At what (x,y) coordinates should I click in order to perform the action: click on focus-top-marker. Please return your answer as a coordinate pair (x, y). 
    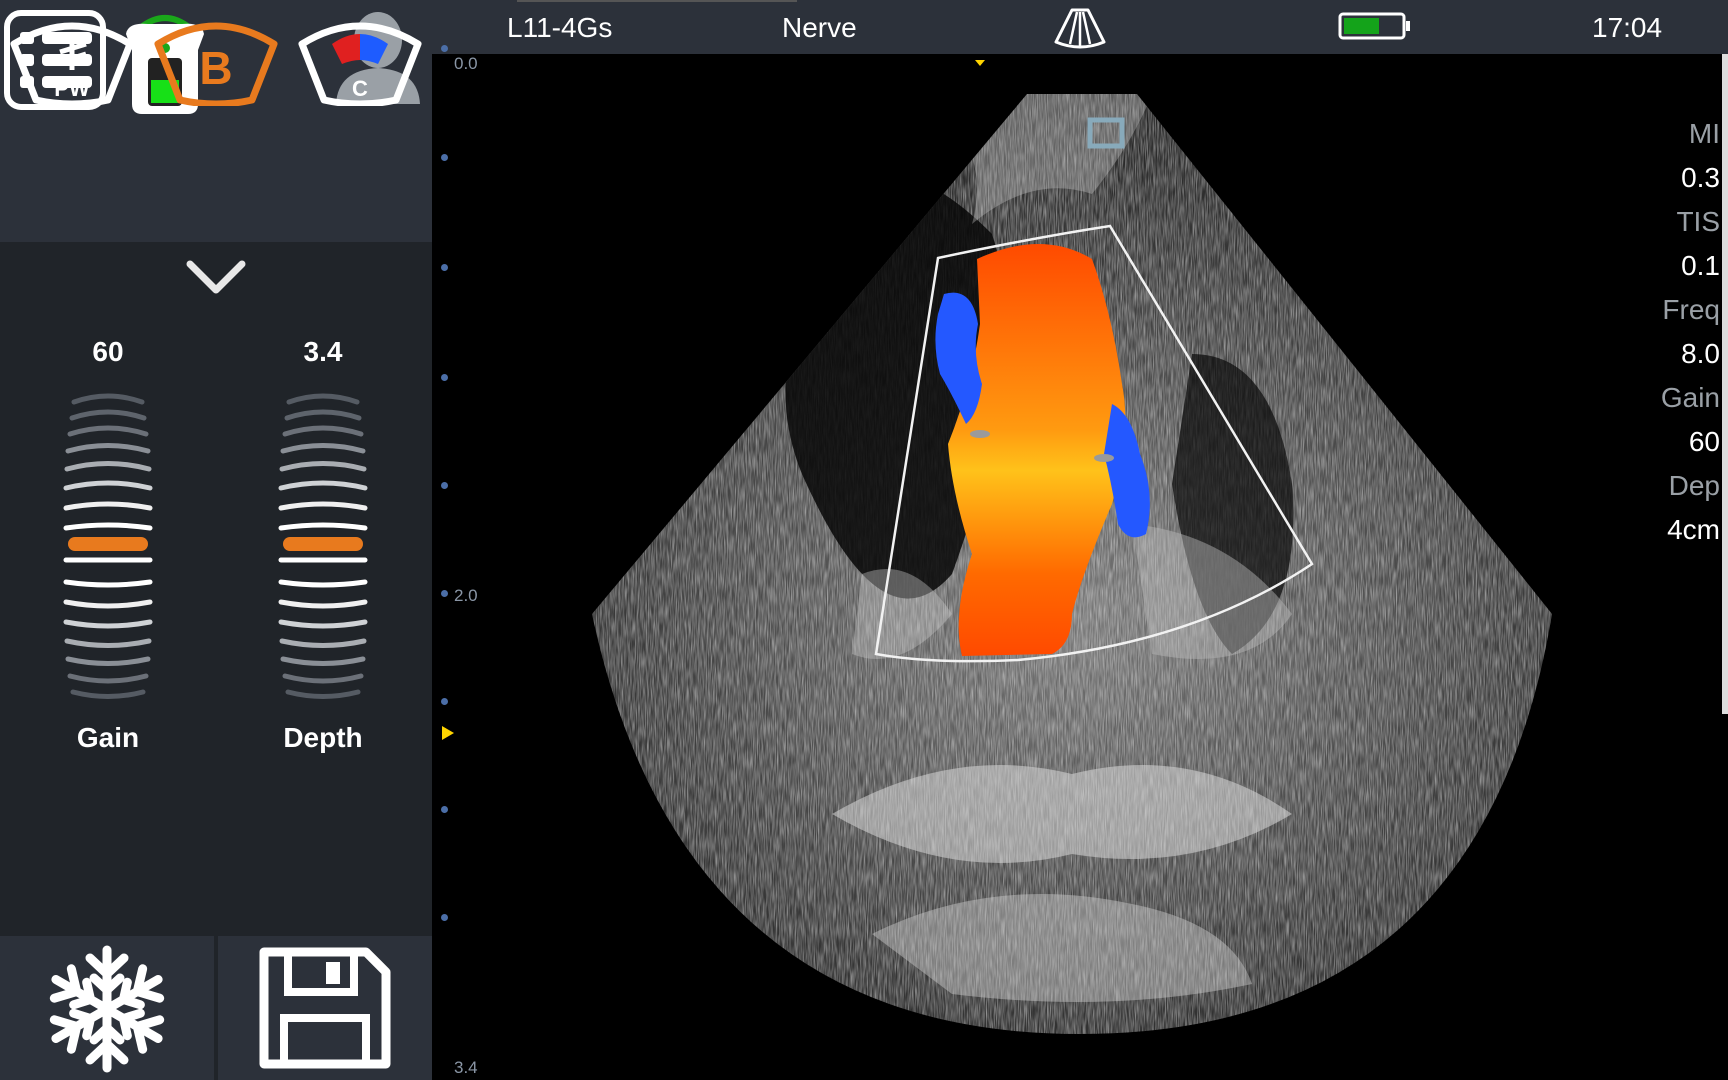
    Looking at the image, I should click on (980, 63).